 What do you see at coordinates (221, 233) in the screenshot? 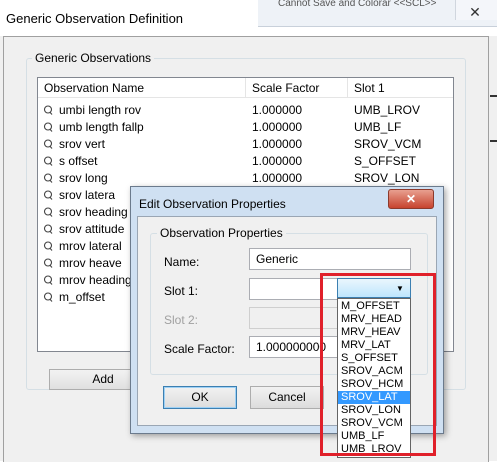
I see `observation-properties-label: Observation Properties` at bounding box center [221, 233].